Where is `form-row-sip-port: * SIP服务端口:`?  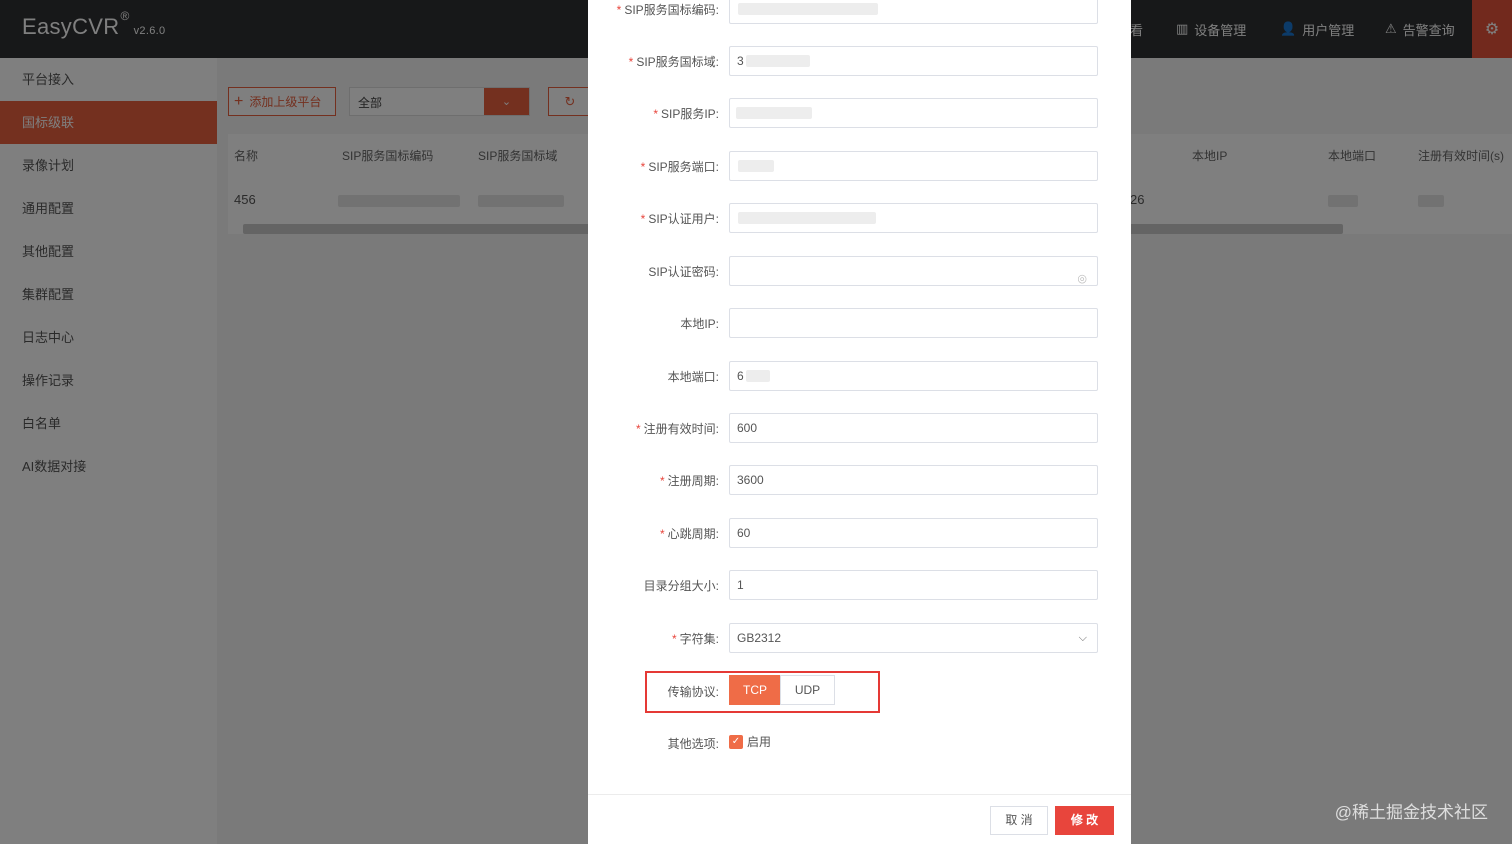 form-row-sip-port: * SIP服务端口: is located at coordinates (859, 166).